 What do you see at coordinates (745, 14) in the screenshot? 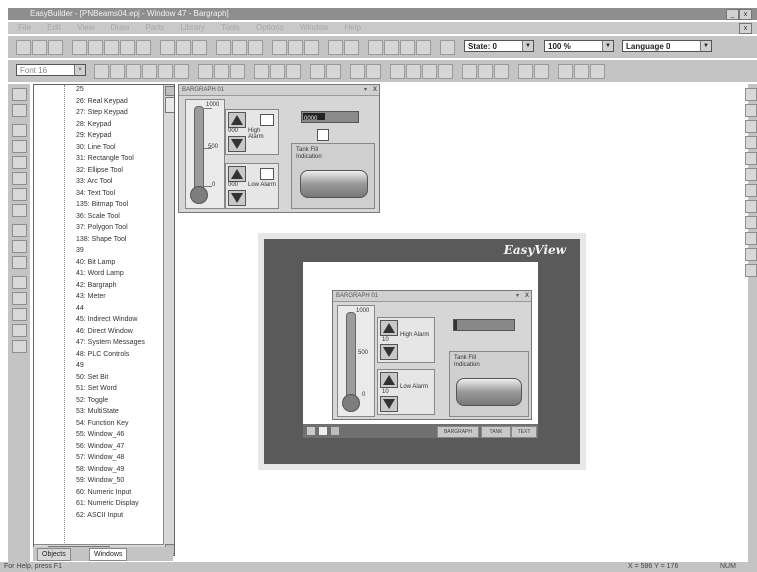
I see `close-button: x` at bounding box center [745, 14].